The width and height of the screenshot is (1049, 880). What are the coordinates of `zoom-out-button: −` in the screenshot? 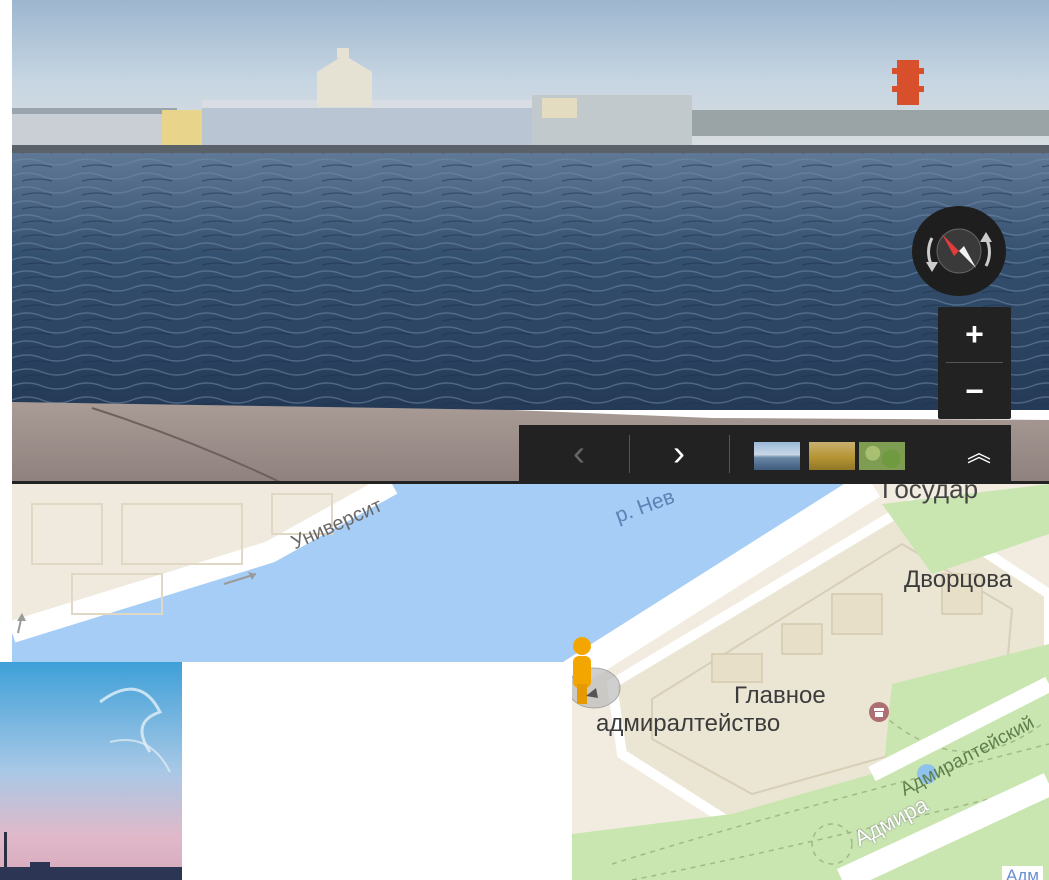 It's located at (974, 391).